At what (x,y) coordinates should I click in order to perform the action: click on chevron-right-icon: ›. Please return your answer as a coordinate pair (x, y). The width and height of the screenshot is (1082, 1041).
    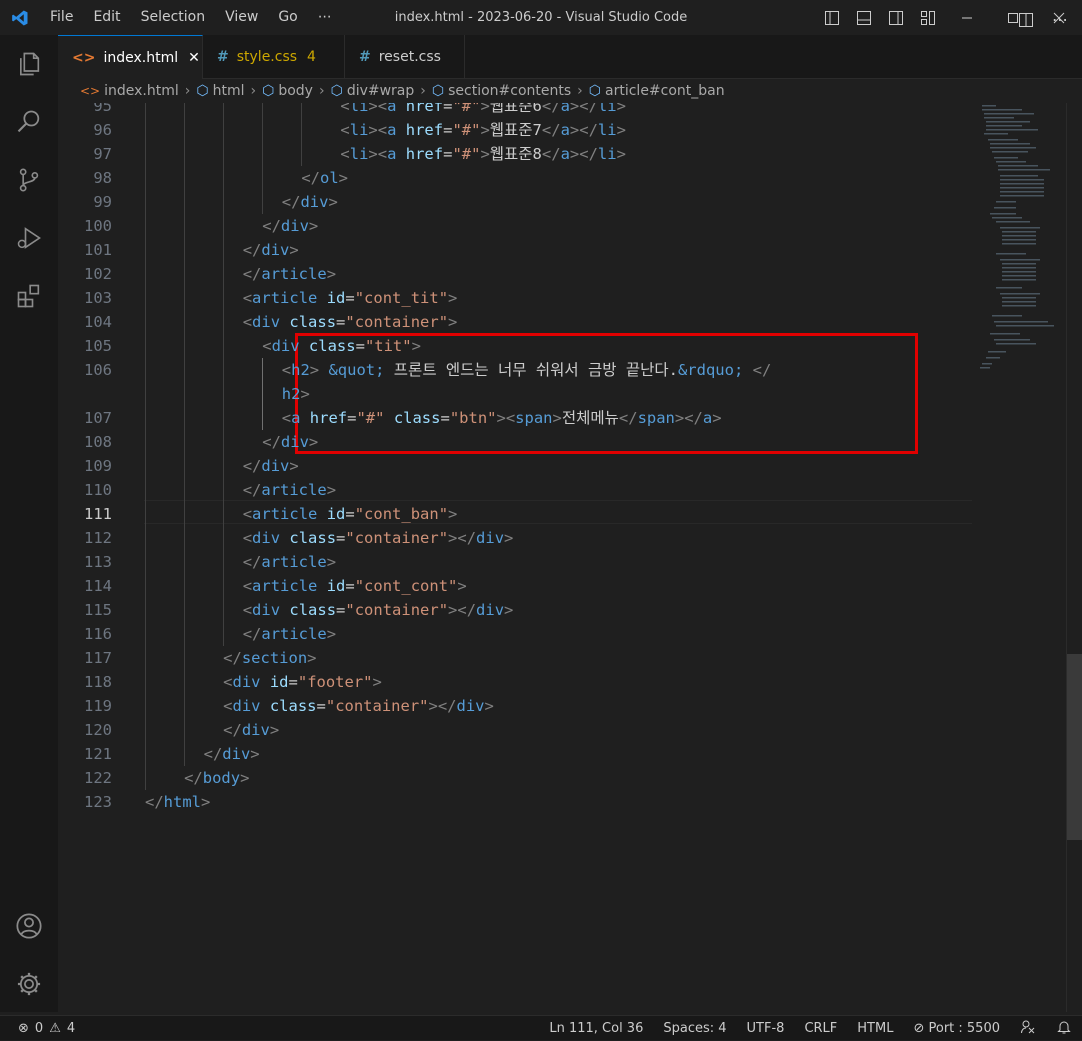
    Looking at the image, I should click on (580, 91).